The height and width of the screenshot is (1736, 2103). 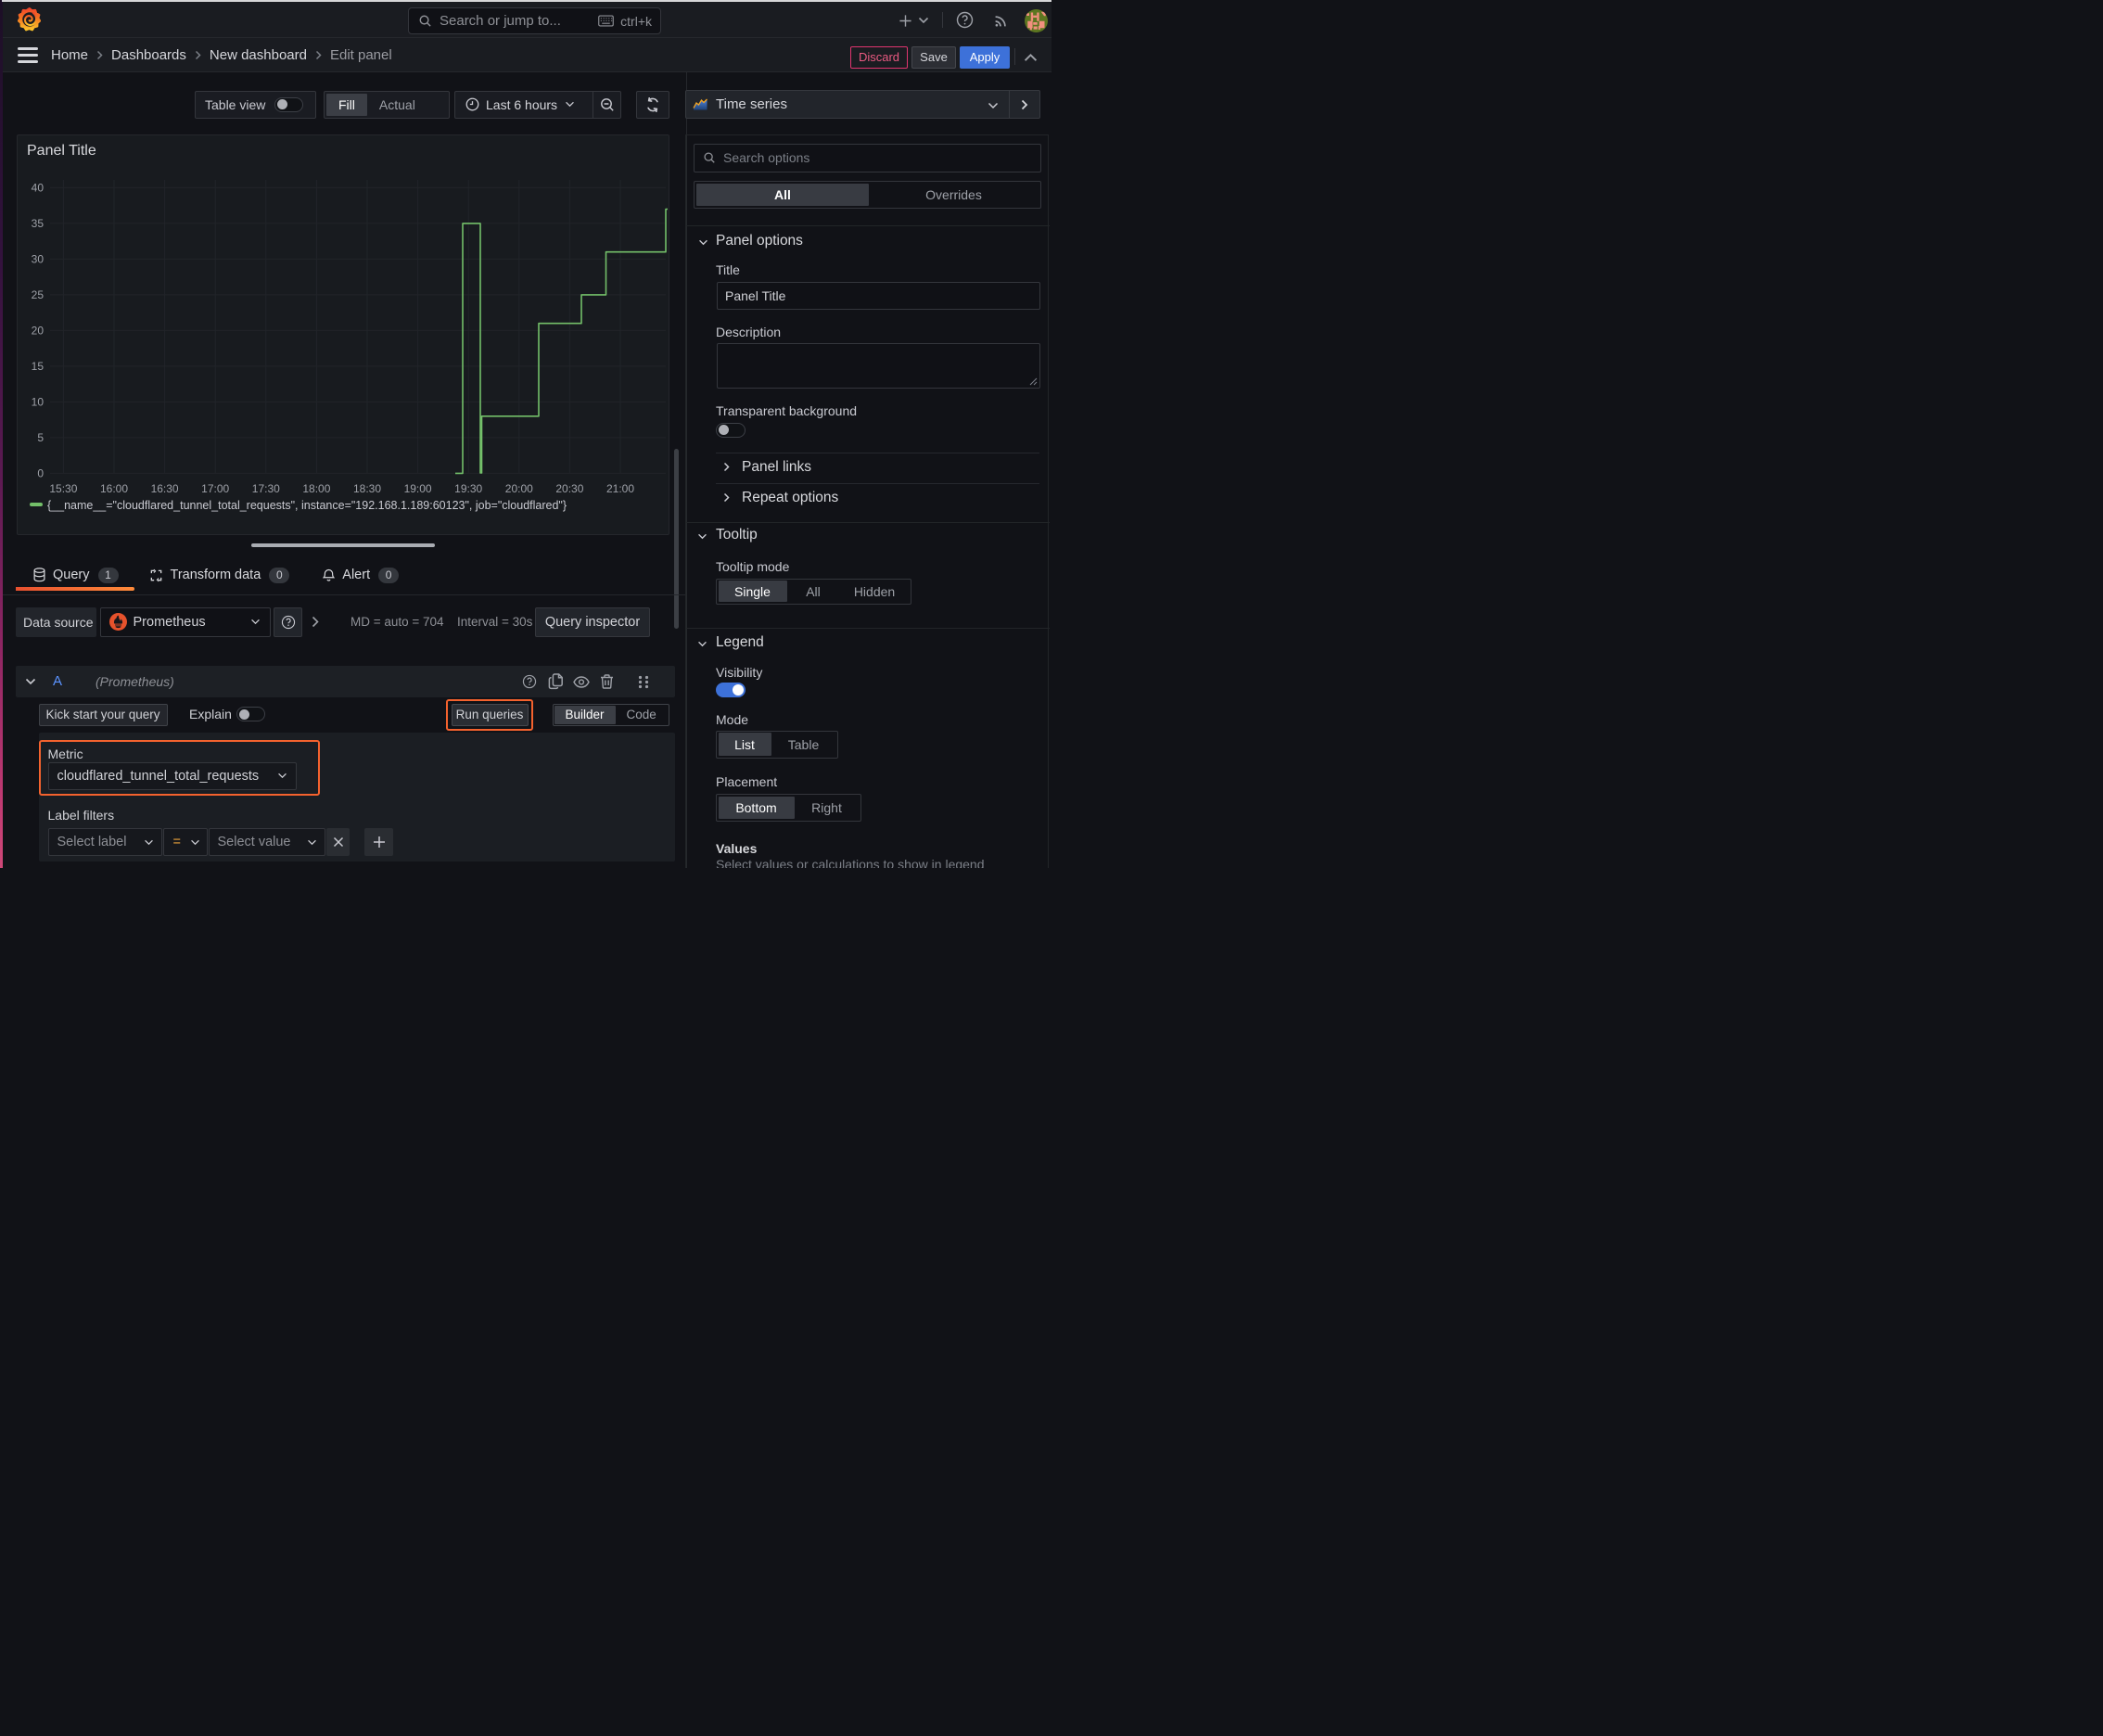 I want to click on svg-text: 17:00, so click(x=215, y=488).